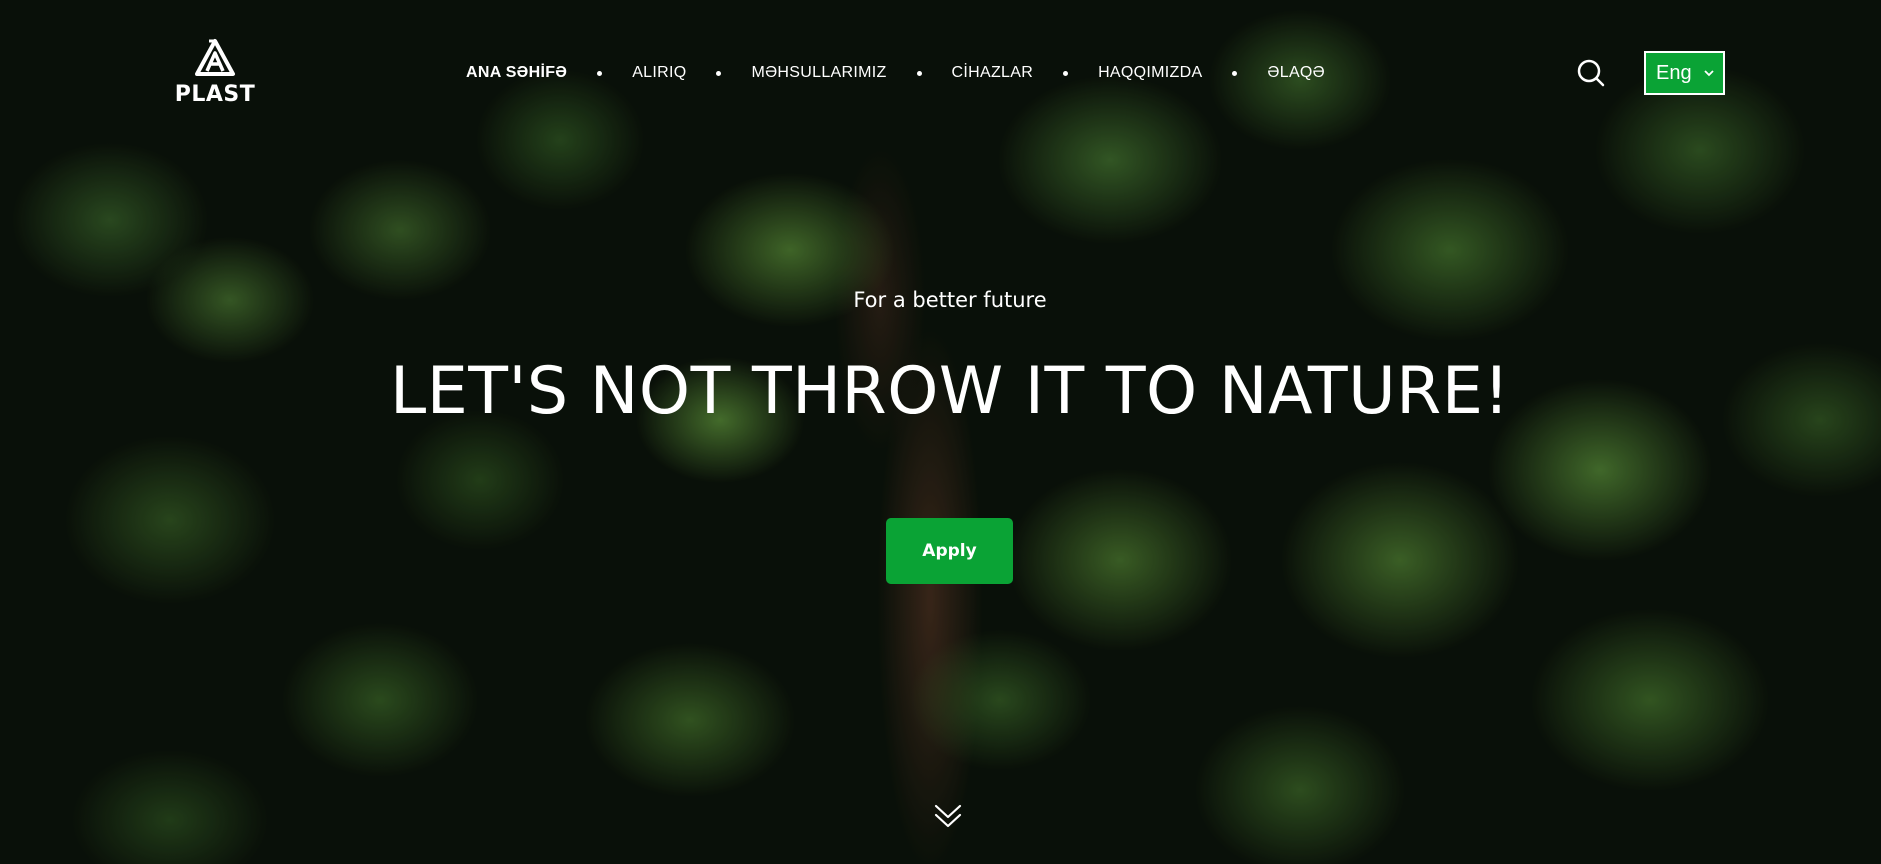 The width and height of the screenshot is (1881, 864). I want to click on language-select: Eng, so click(1684, 73).